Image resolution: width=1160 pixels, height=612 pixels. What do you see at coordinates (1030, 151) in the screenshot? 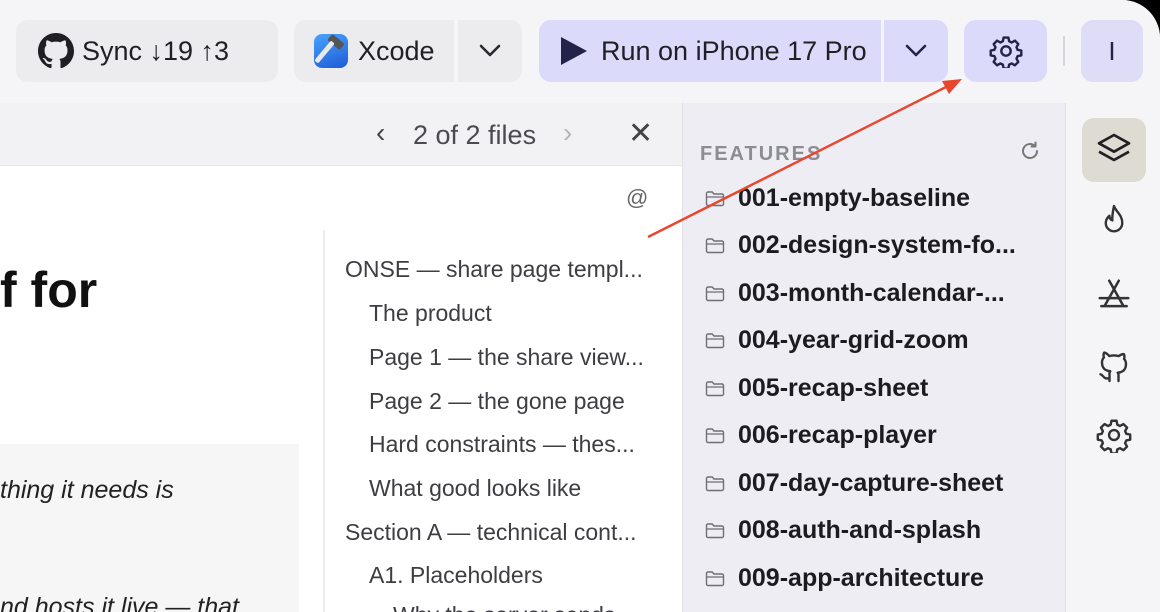
I see `refresh-icon` at bounding box center [1030, 151].